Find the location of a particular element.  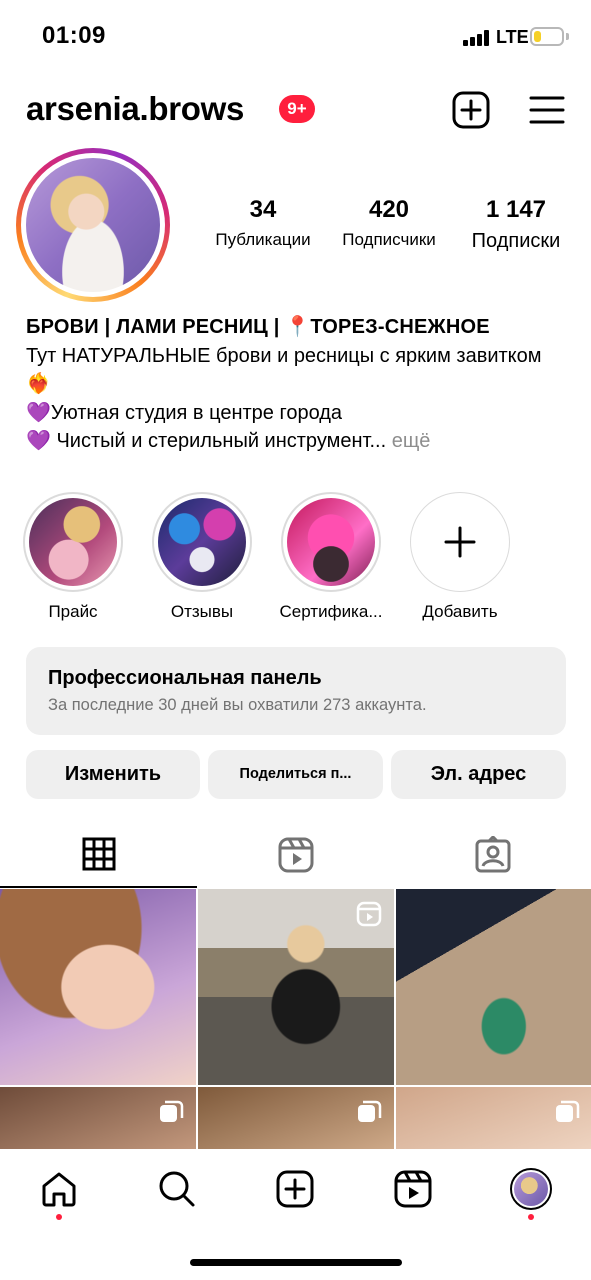

create-icon is located at coordinates (295, 1189).